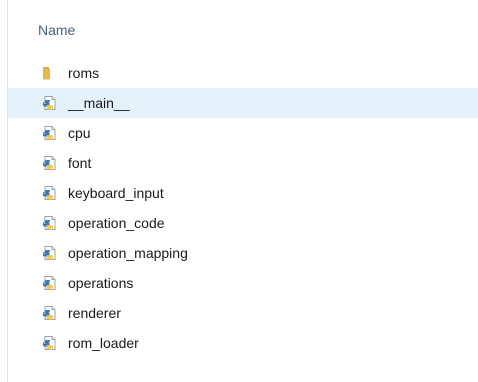 The image size is (478, 382). I want to click on list-item: roms, so click(243, 73).